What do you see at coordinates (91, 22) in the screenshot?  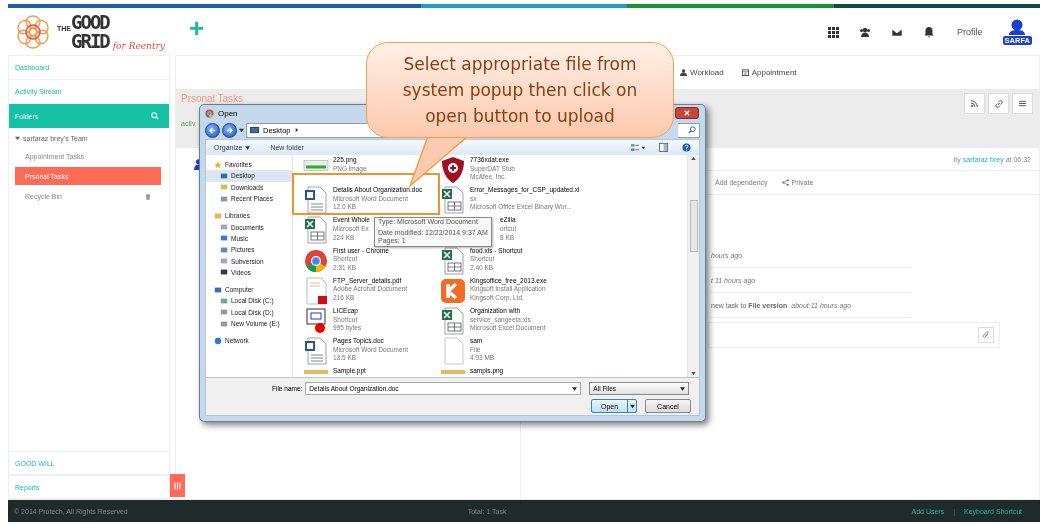 I see `logo-text: GOOD` at bounding box center [91, 22].